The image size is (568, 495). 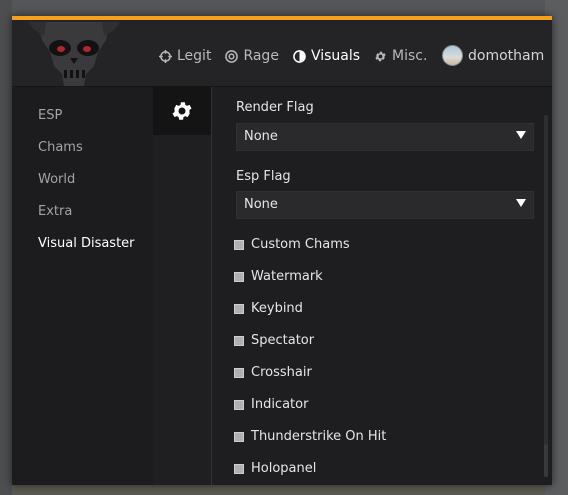 I want to click on checkbox-watermark: Watermark, so click(x=278, y=276).